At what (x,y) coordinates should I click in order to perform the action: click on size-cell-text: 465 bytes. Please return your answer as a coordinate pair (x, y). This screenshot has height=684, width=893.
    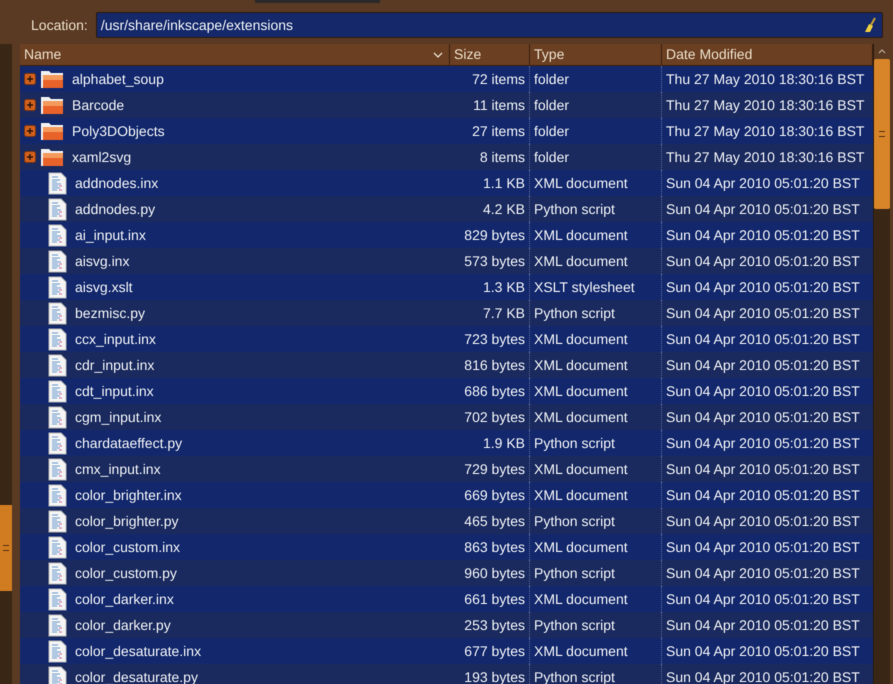
    Looking at the image, I should click on (494, 521).